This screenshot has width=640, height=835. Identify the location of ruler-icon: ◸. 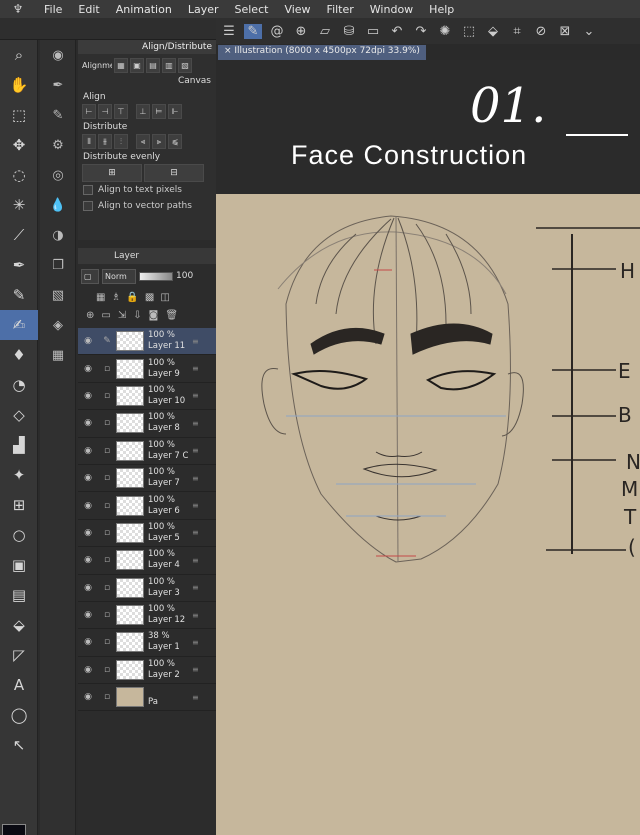
(19, 655).